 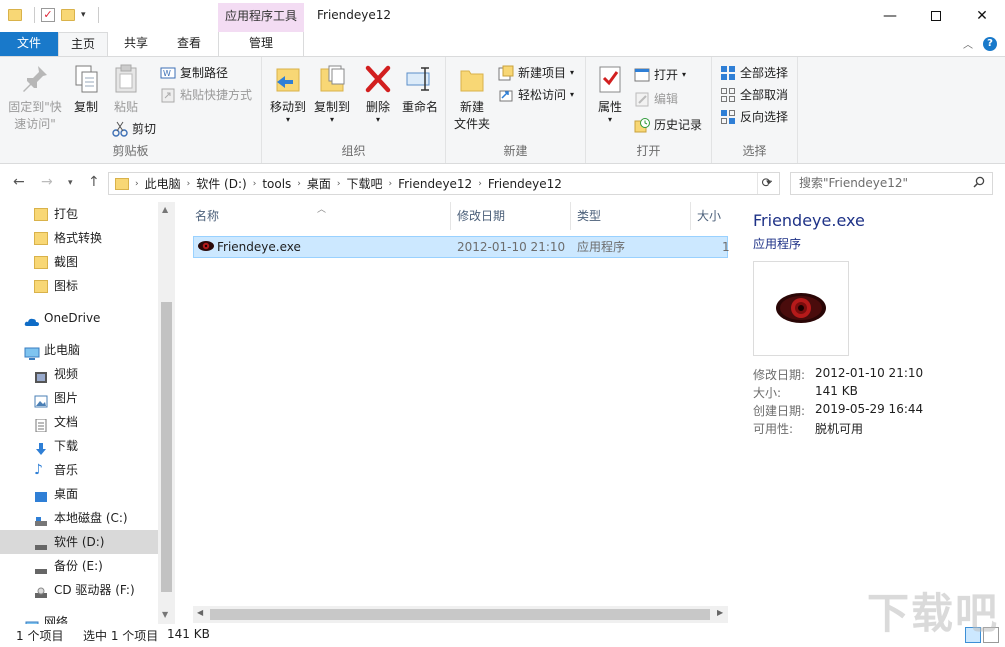 What do you see at coordinates (91, 518) in the screenshot?
I see `nav-item-label: 本地磁盘 (C:)` at bounding box center [91, 518].